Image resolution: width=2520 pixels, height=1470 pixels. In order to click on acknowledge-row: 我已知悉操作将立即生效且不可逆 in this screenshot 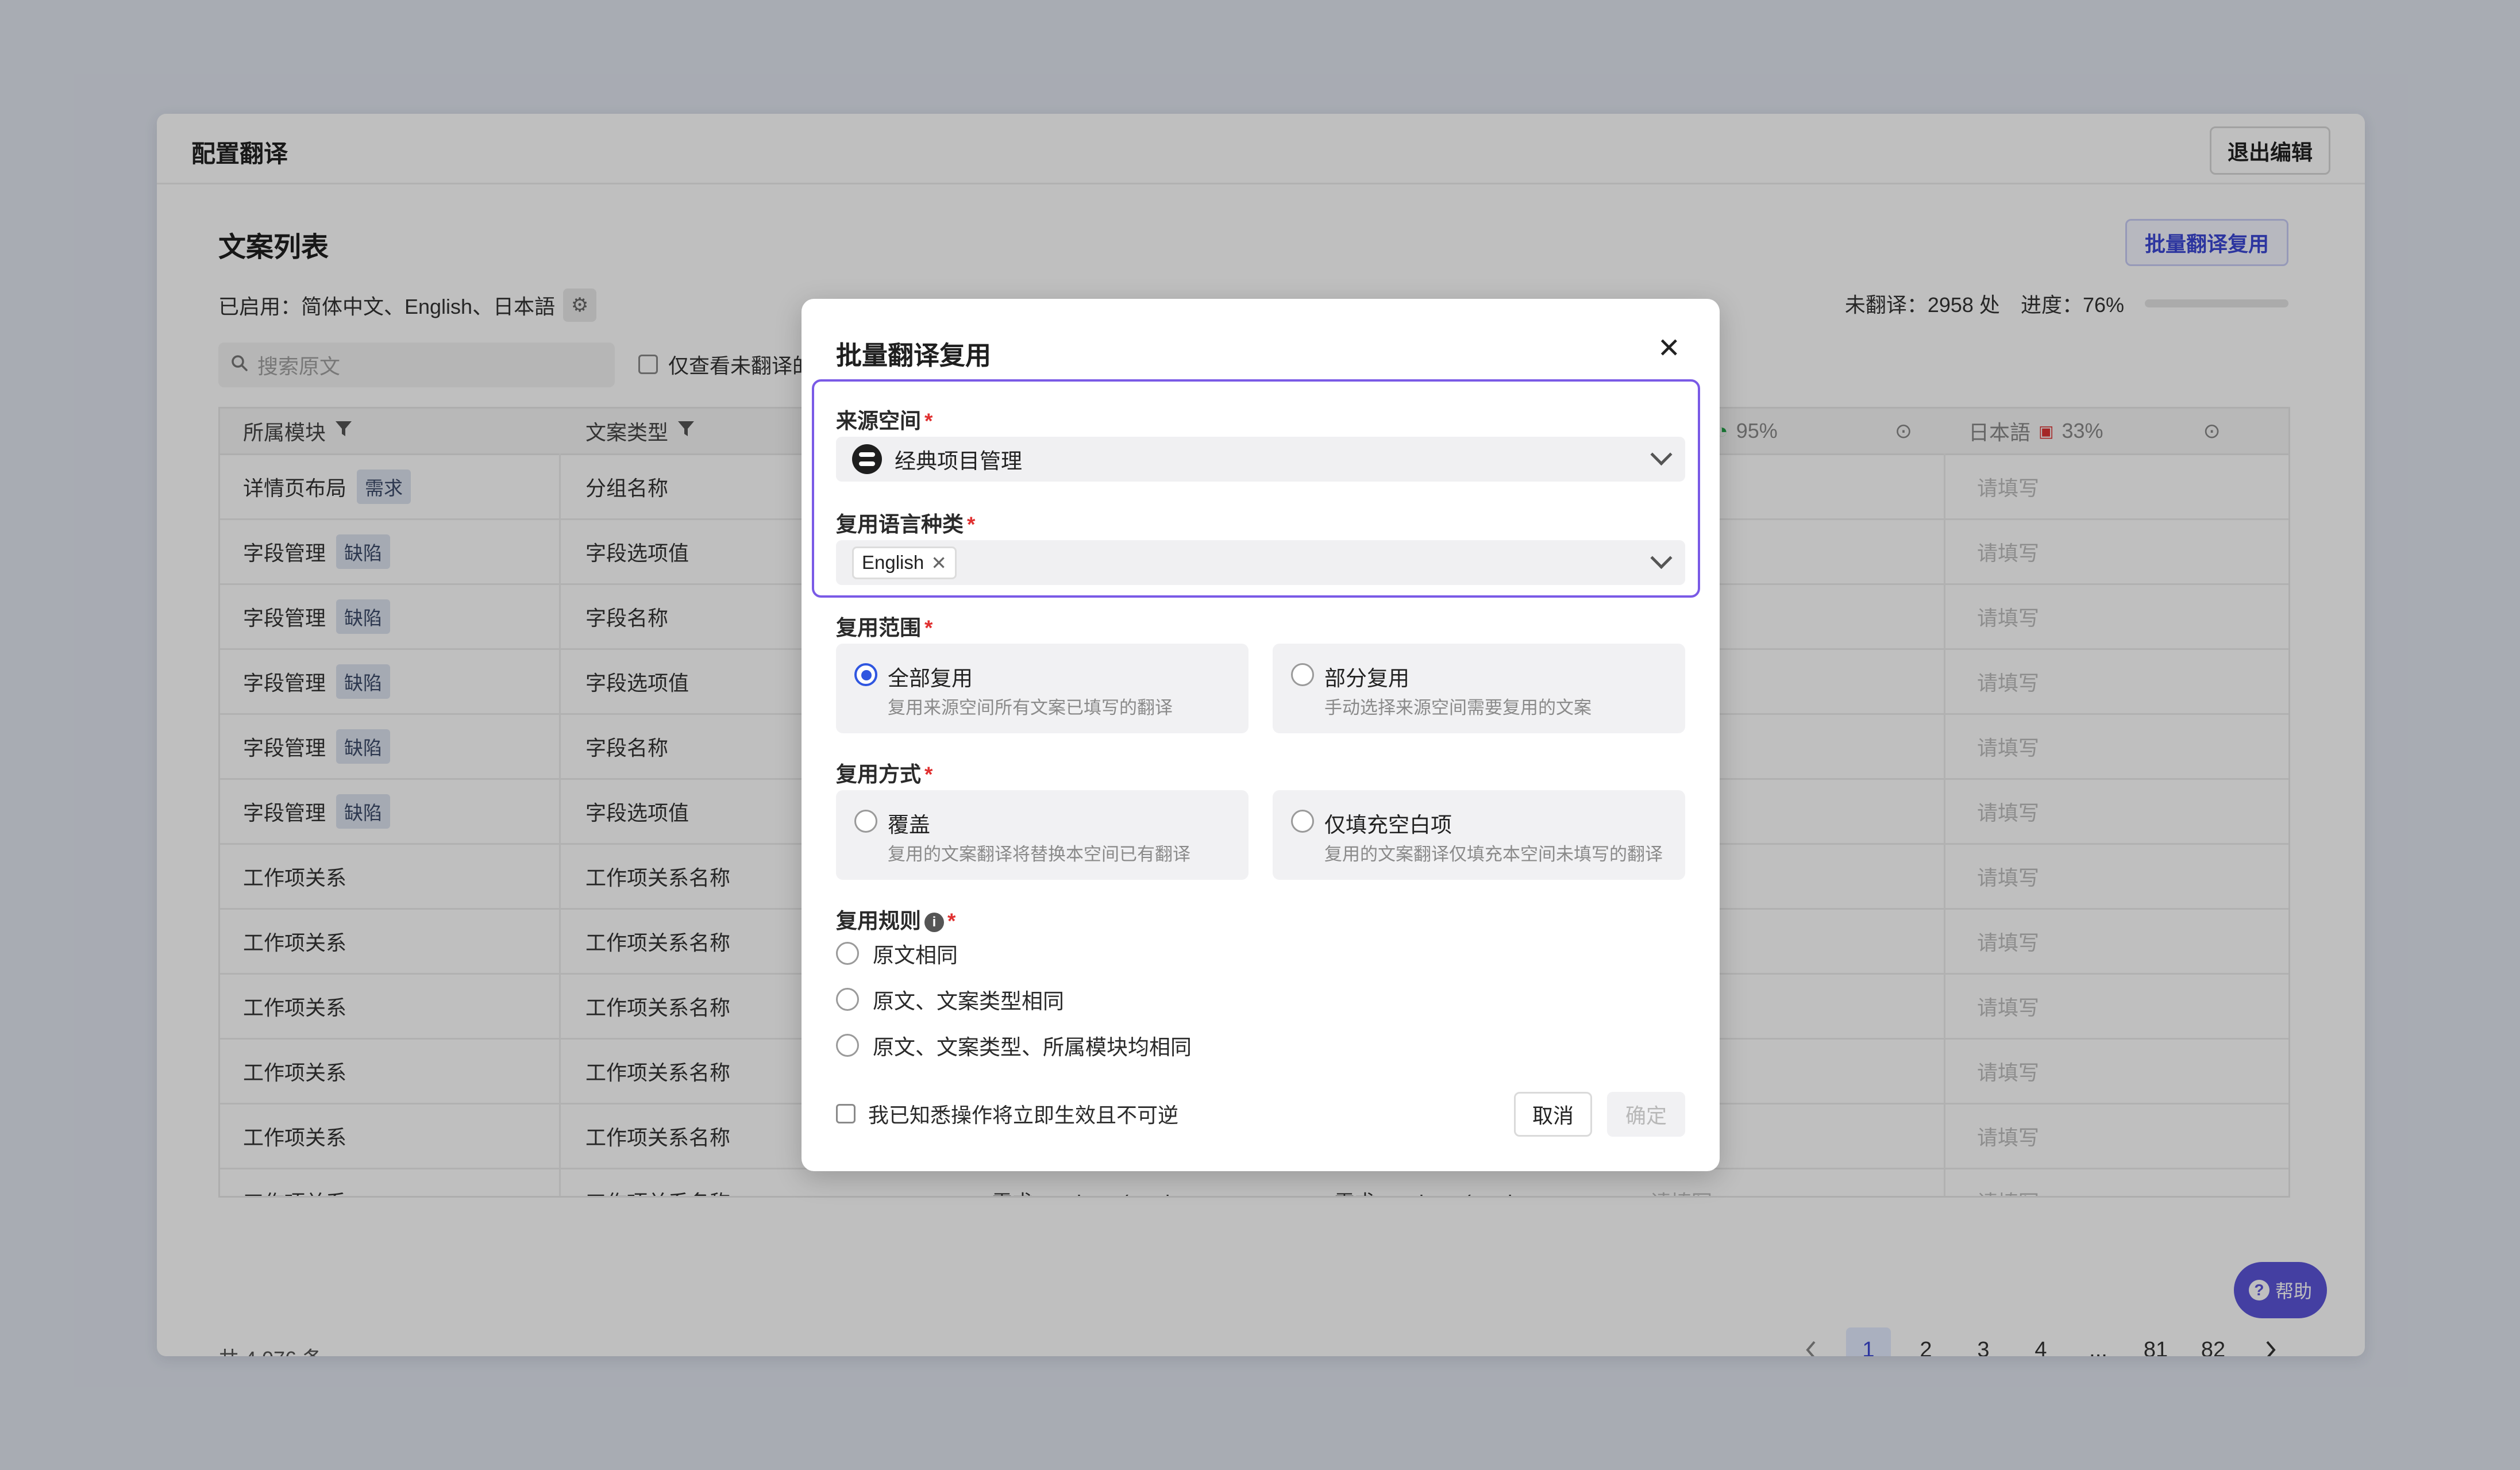, I will do `click(1007, 1114)`.